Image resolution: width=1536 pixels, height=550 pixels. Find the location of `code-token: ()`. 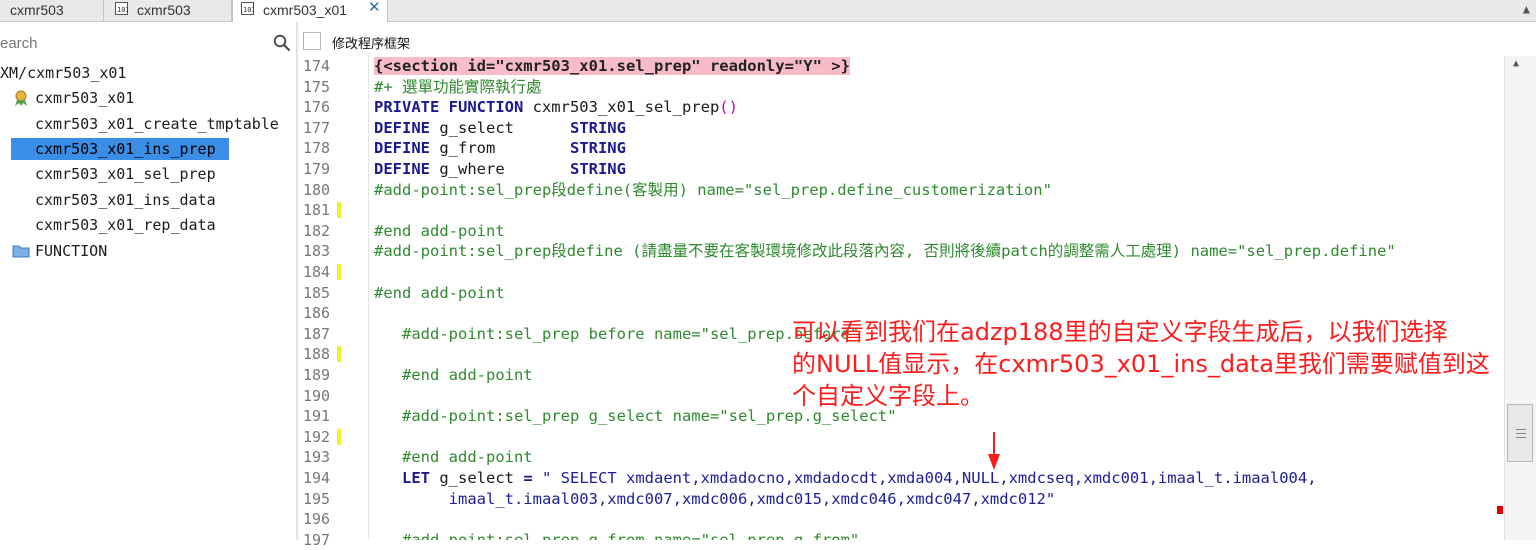

code-token: () is located at coordinates (728, 107).